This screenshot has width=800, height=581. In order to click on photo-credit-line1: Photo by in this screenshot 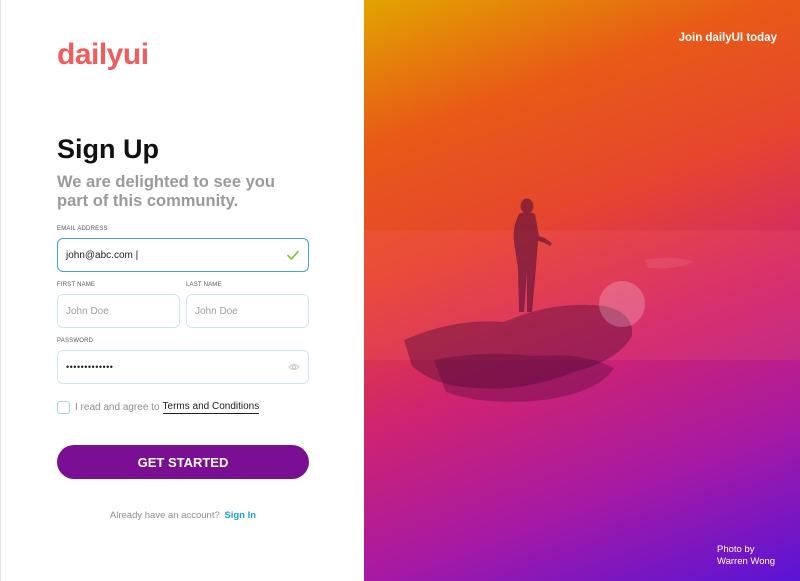, I will do `click(736, 549)`.